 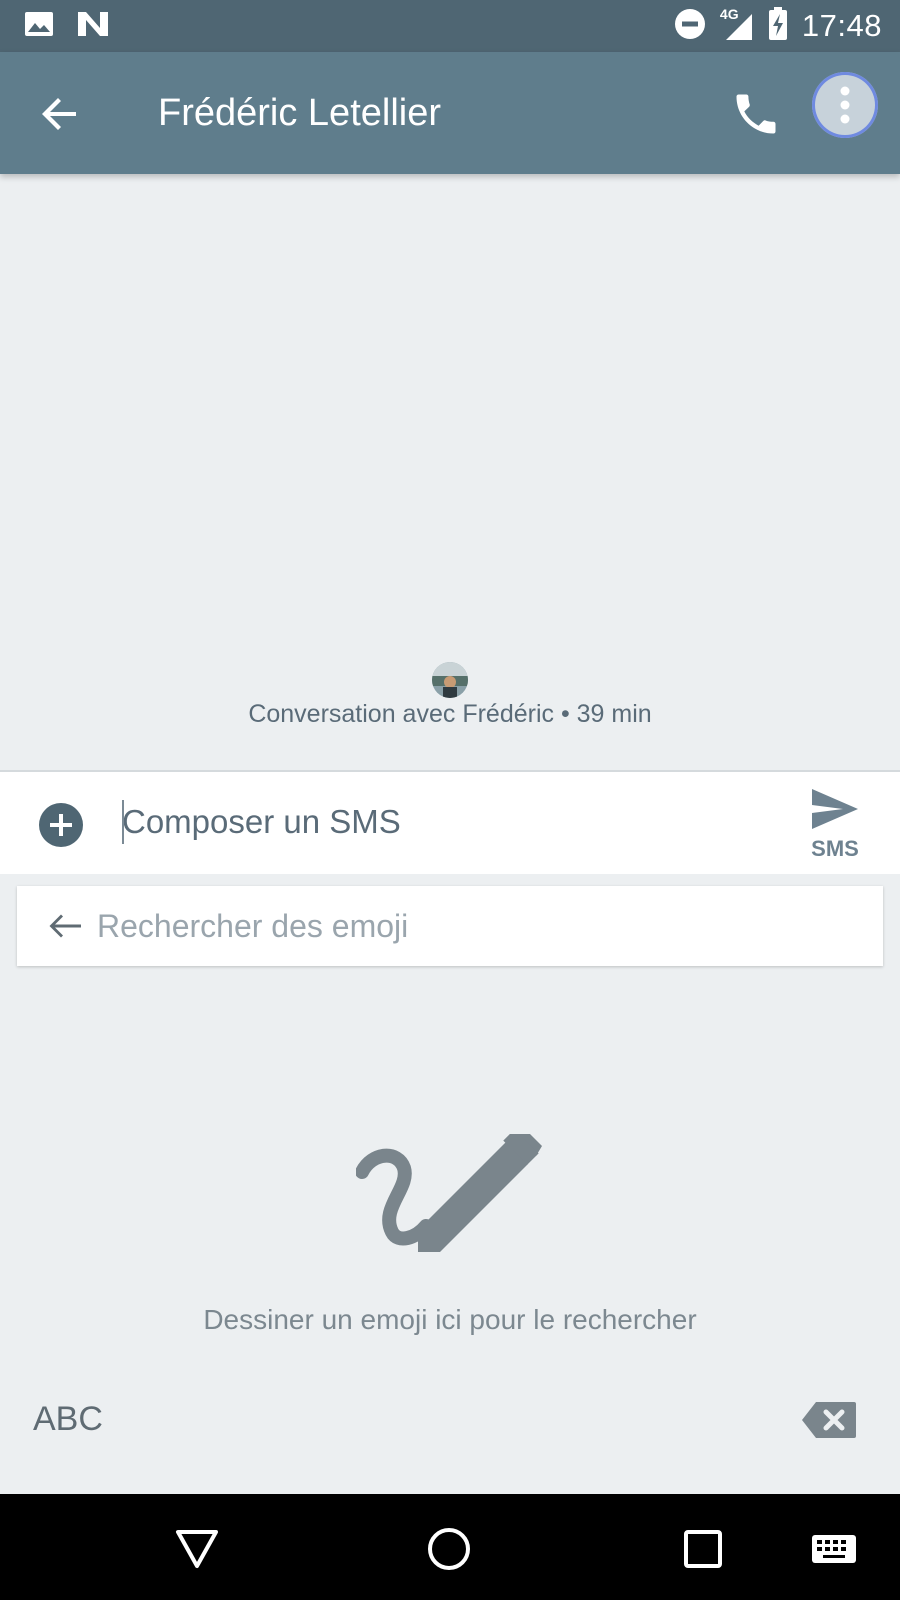 What do you see at coordinates (442, 822) in the screenshot?
I see `compose-sms-input` at bounding box center [442, 822].